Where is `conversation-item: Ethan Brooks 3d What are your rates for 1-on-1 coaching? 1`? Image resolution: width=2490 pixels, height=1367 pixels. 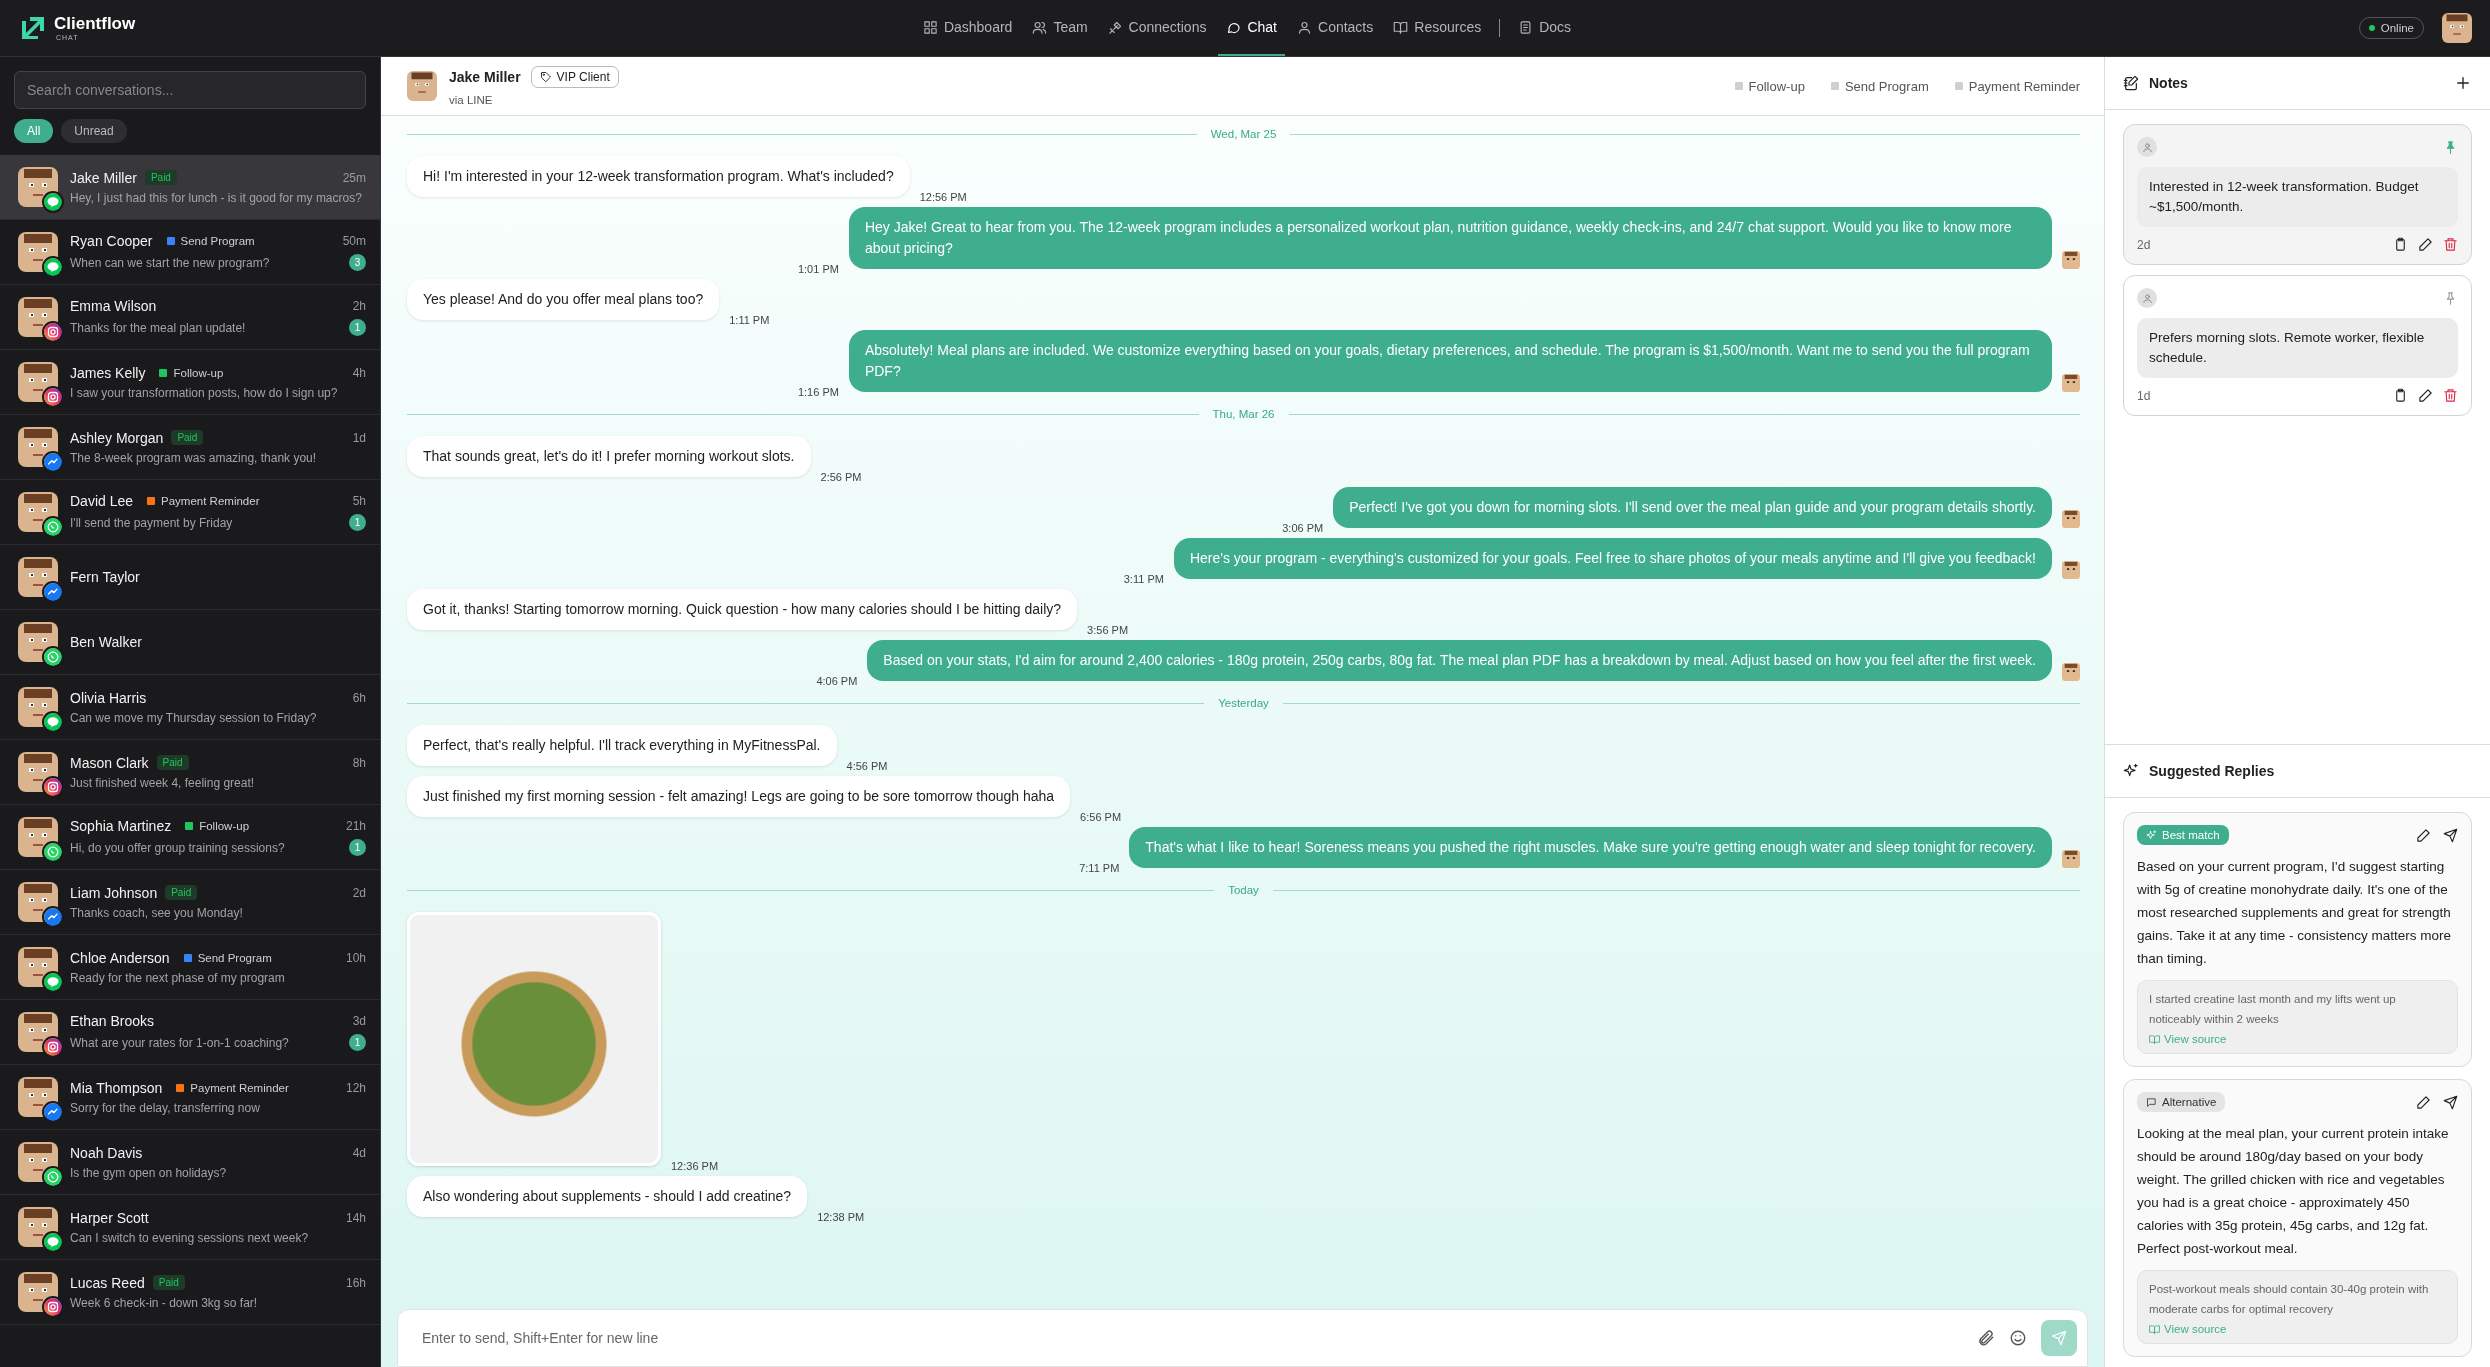
conversation-item: Ethan Brooks 3d What are your rates for 1-on-1 coaching? 1 is located at coordinates (190, 1032).